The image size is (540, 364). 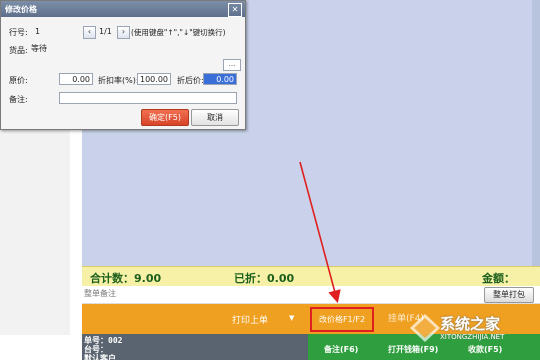 I want to click on watermark-subtext: XITONGZHIJIA.NET, so click(x=472, y=337).